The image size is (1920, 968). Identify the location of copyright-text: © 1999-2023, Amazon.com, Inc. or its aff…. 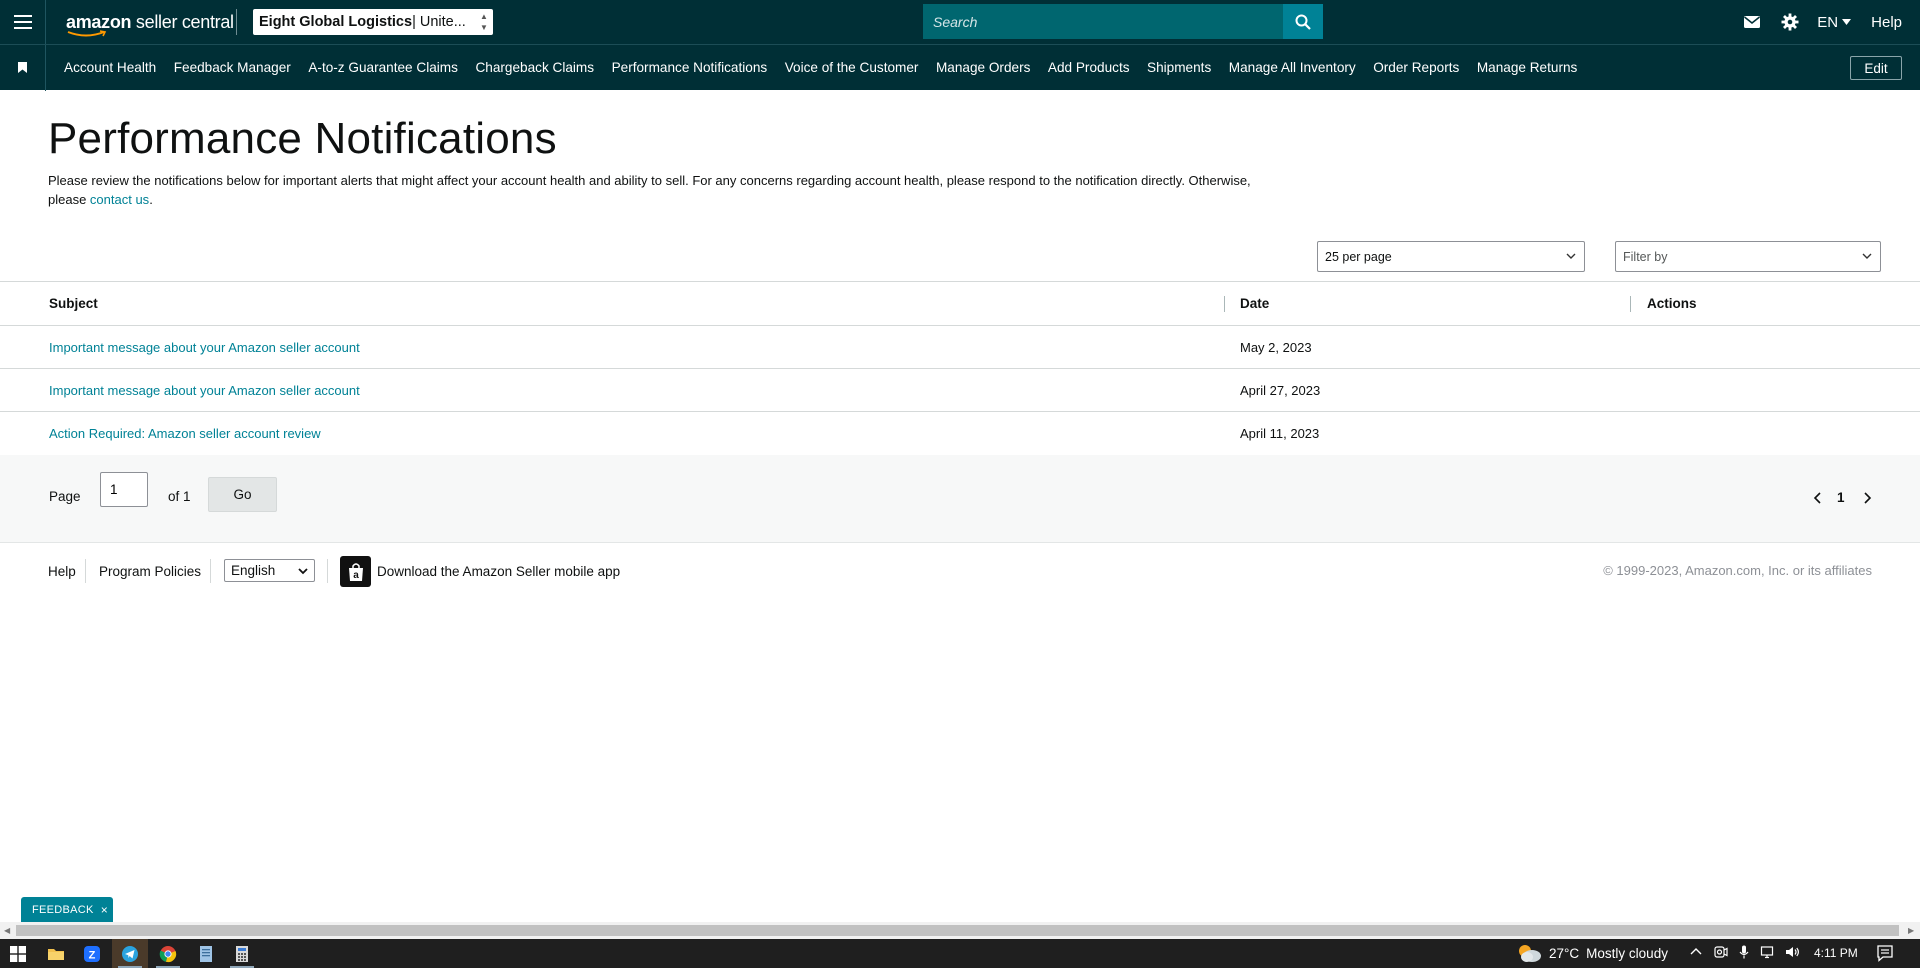
(1737, 570).